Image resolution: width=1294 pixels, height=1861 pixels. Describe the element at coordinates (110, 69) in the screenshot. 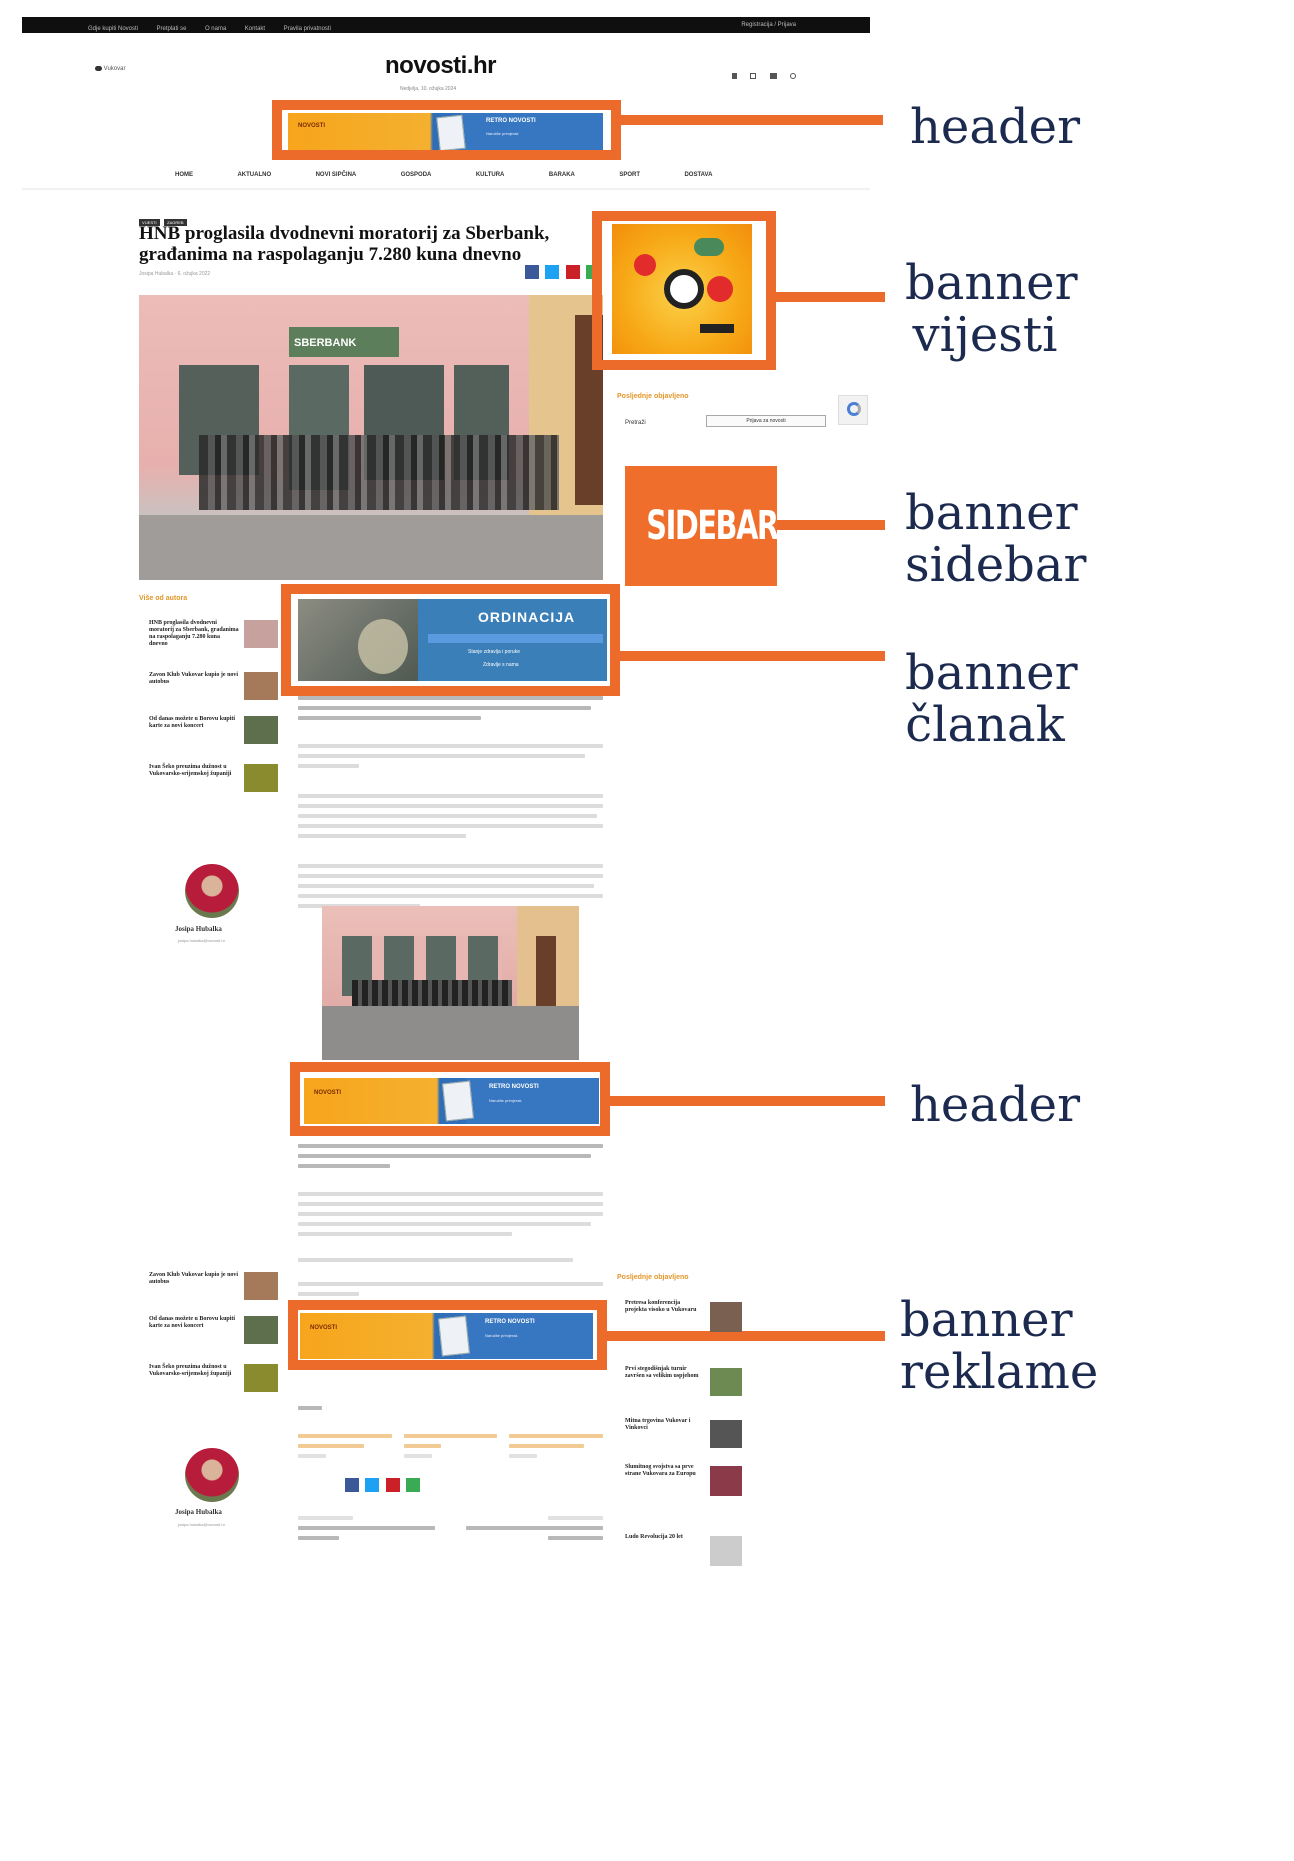

I see `weather-widget: Vukovar` at that location.